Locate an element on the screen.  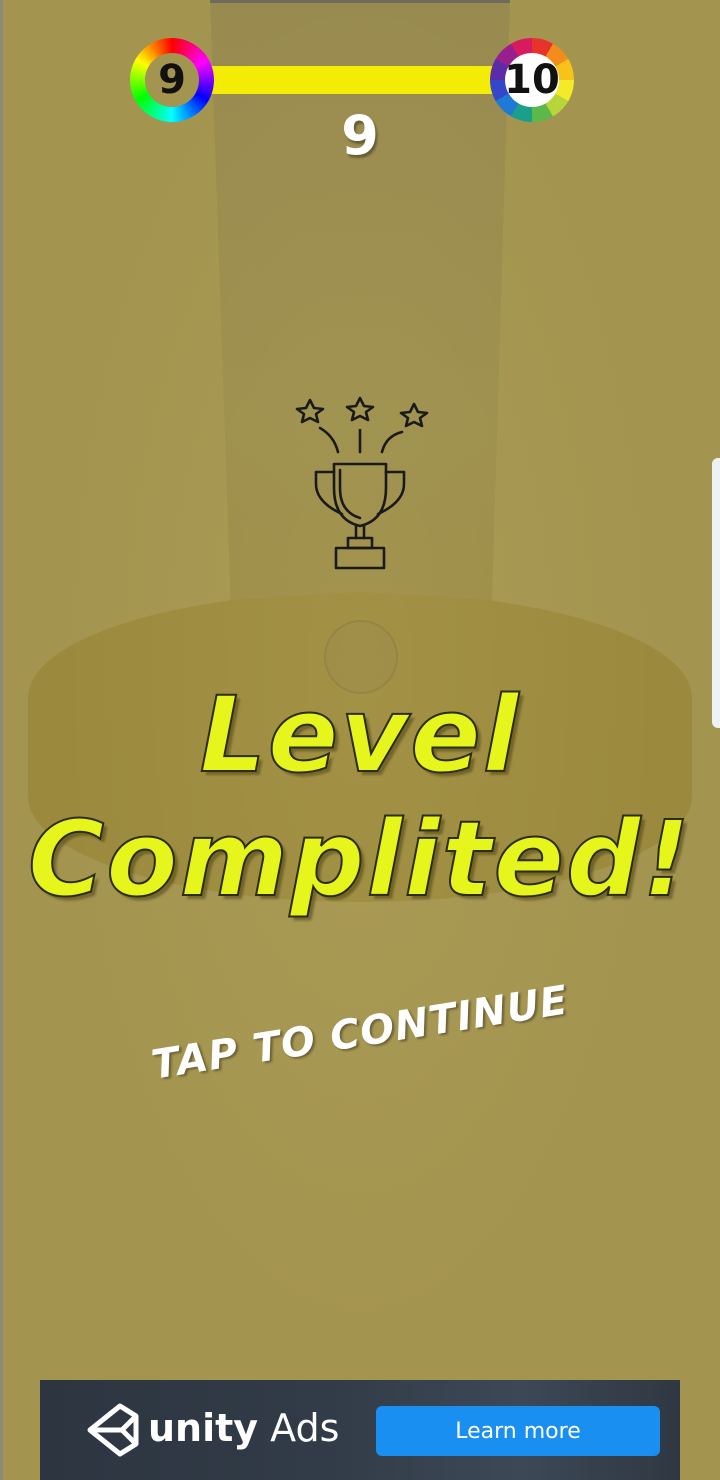
ad-brand-name: unity is located at coordinates (203, 1428).